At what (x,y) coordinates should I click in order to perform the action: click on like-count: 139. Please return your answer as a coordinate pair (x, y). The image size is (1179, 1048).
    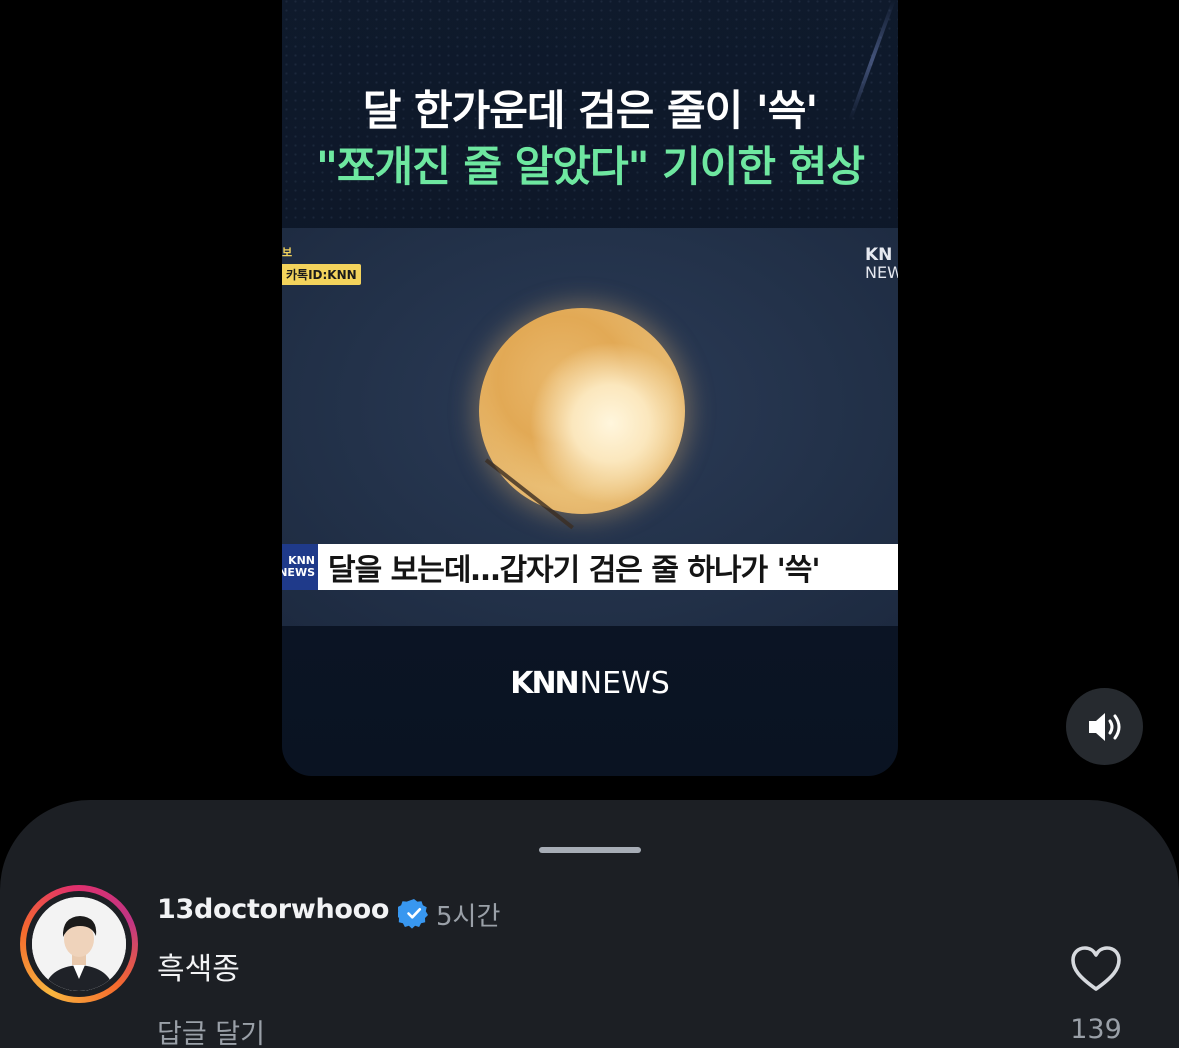
    Looking at the image, I should click on (1096, 1029).